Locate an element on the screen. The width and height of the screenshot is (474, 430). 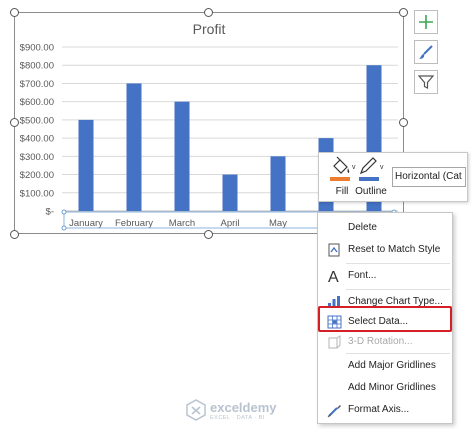
resize-handle-top-left is located at coordinates (14, 12).